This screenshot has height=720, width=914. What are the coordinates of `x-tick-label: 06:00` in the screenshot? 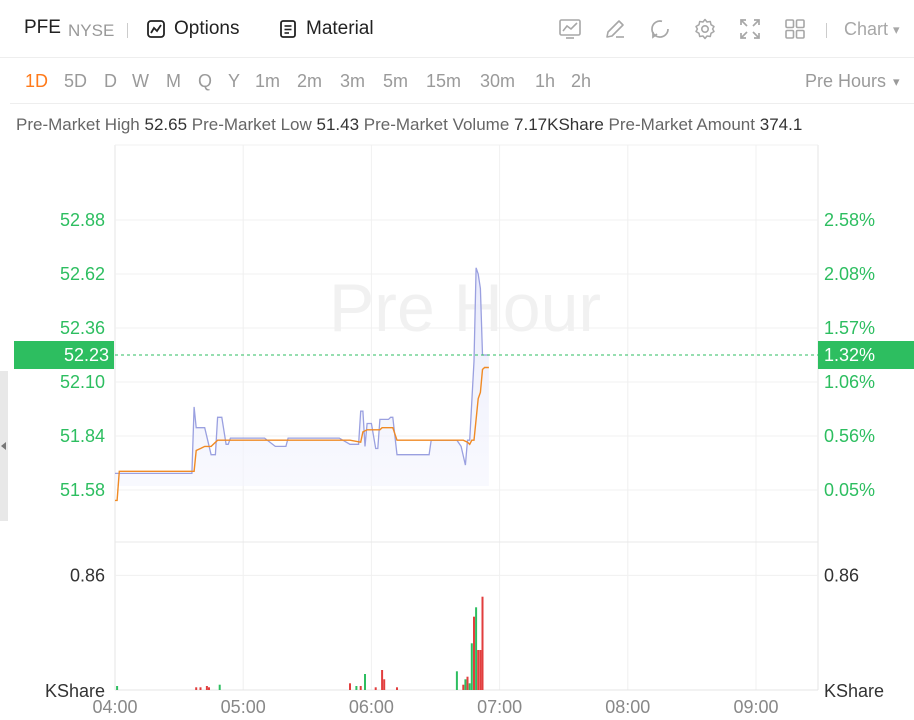 It's located at (371, 707).